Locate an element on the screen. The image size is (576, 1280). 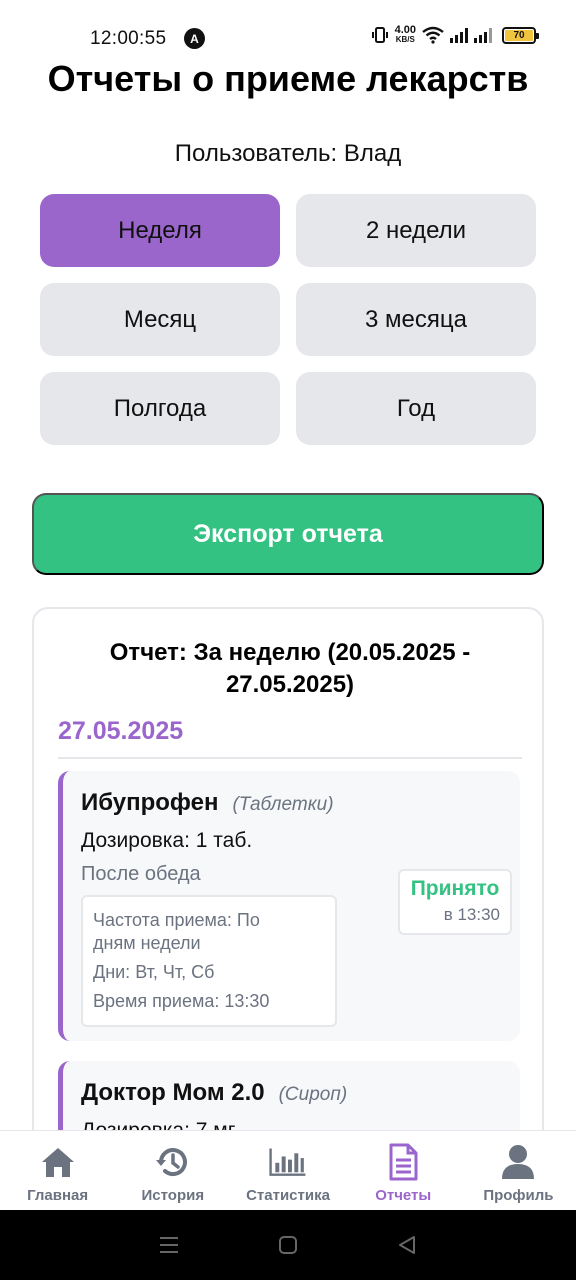
period-button-week: Неделя is located at coordinates (160, 230).